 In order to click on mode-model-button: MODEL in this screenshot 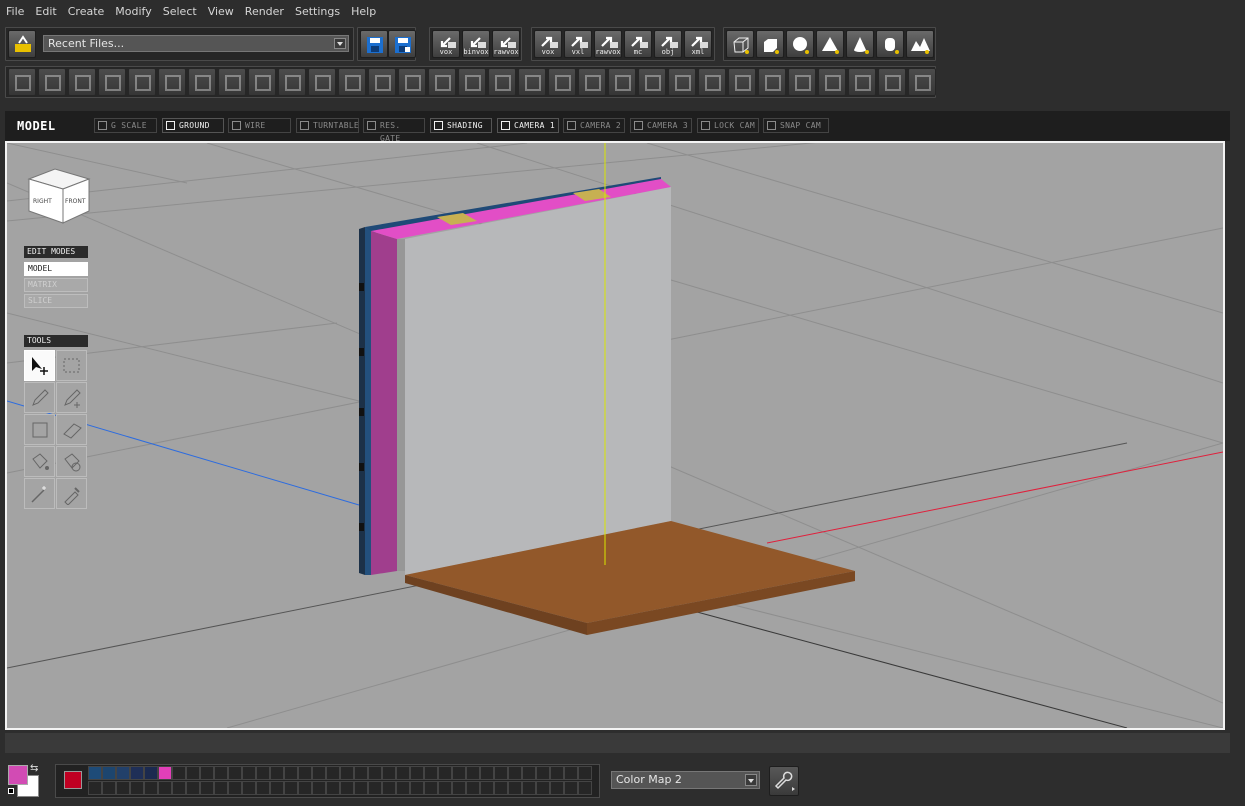, I will do `click(56, 269)`.